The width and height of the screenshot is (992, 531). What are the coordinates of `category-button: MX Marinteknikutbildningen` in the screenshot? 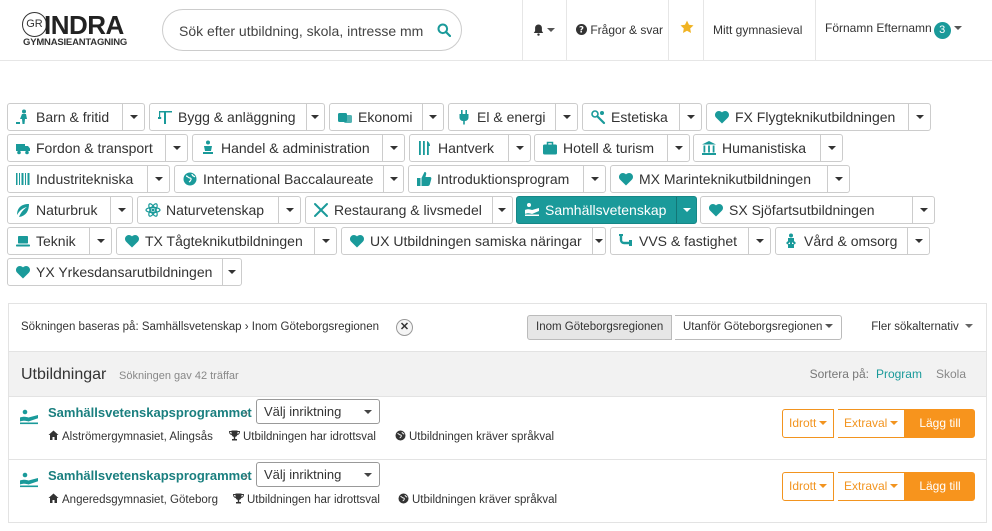 It's located at (730, 179).